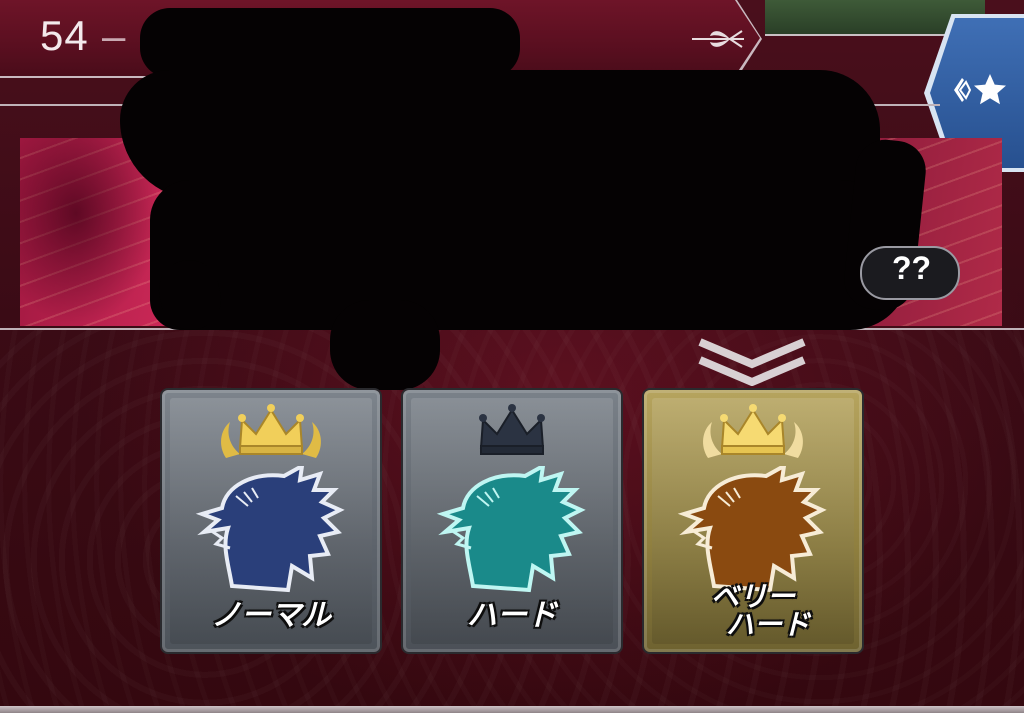 The width and height of the screenshot is (1024, 713). What do you see at coordinates (512, 615) in the screenshot?
I see `difficulty-label: ハード` at bounding box center [512, 615].